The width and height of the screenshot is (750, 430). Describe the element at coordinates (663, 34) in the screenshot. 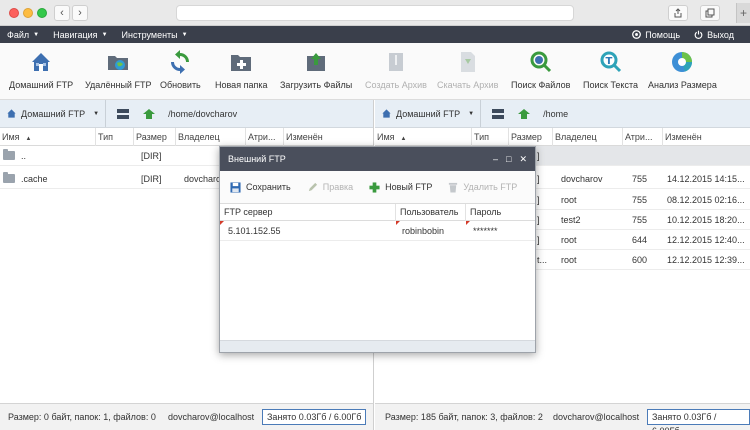

I see `help-label: Помощь` at that location.